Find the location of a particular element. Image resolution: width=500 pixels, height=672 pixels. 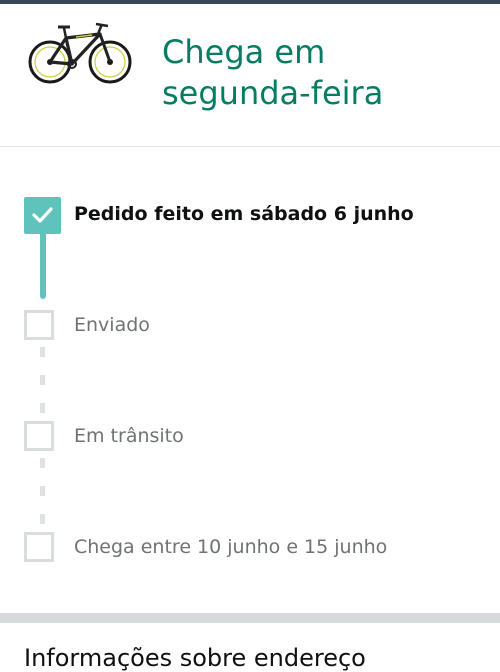

section-divider is located at coordinates (250, 618).